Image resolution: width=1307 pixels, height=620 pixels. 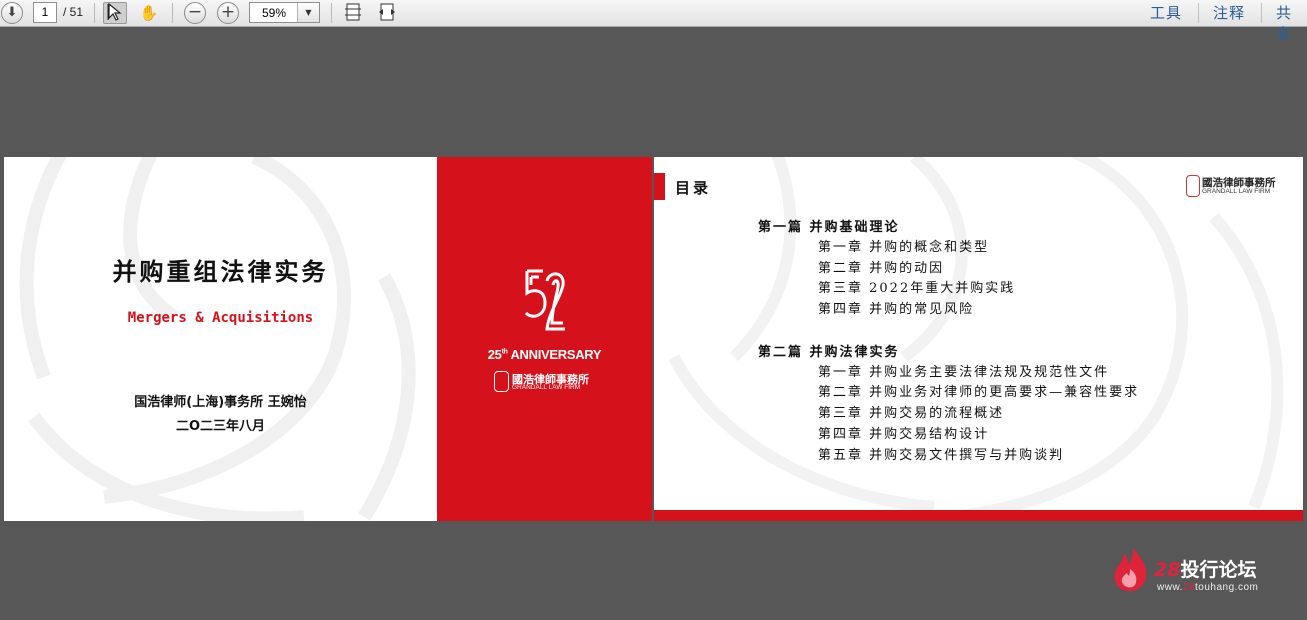 What do you see at coordinates (220, 318) in the screenshot?
I see `cover-subtitle: Mergers & Acquisitions` at bounding box center [220, 318].